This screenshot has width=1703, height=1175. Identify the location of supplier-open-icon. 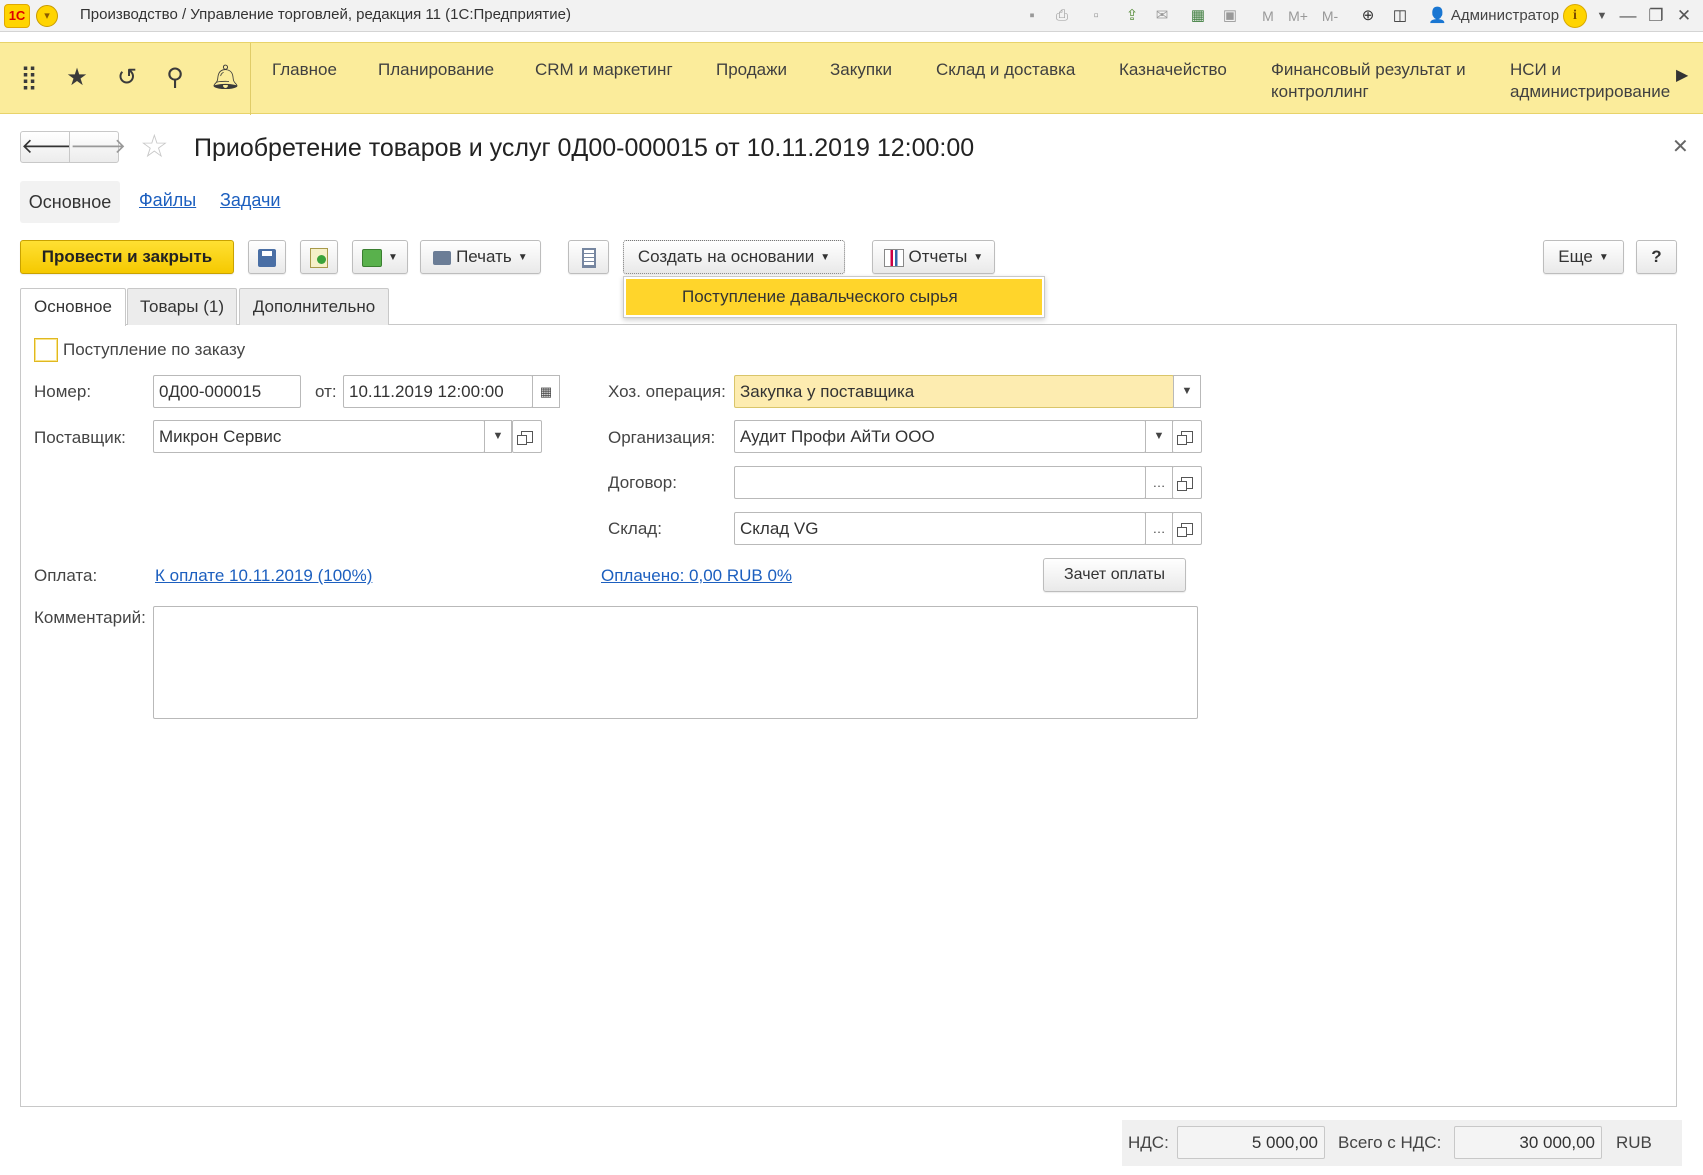
(527, 436).